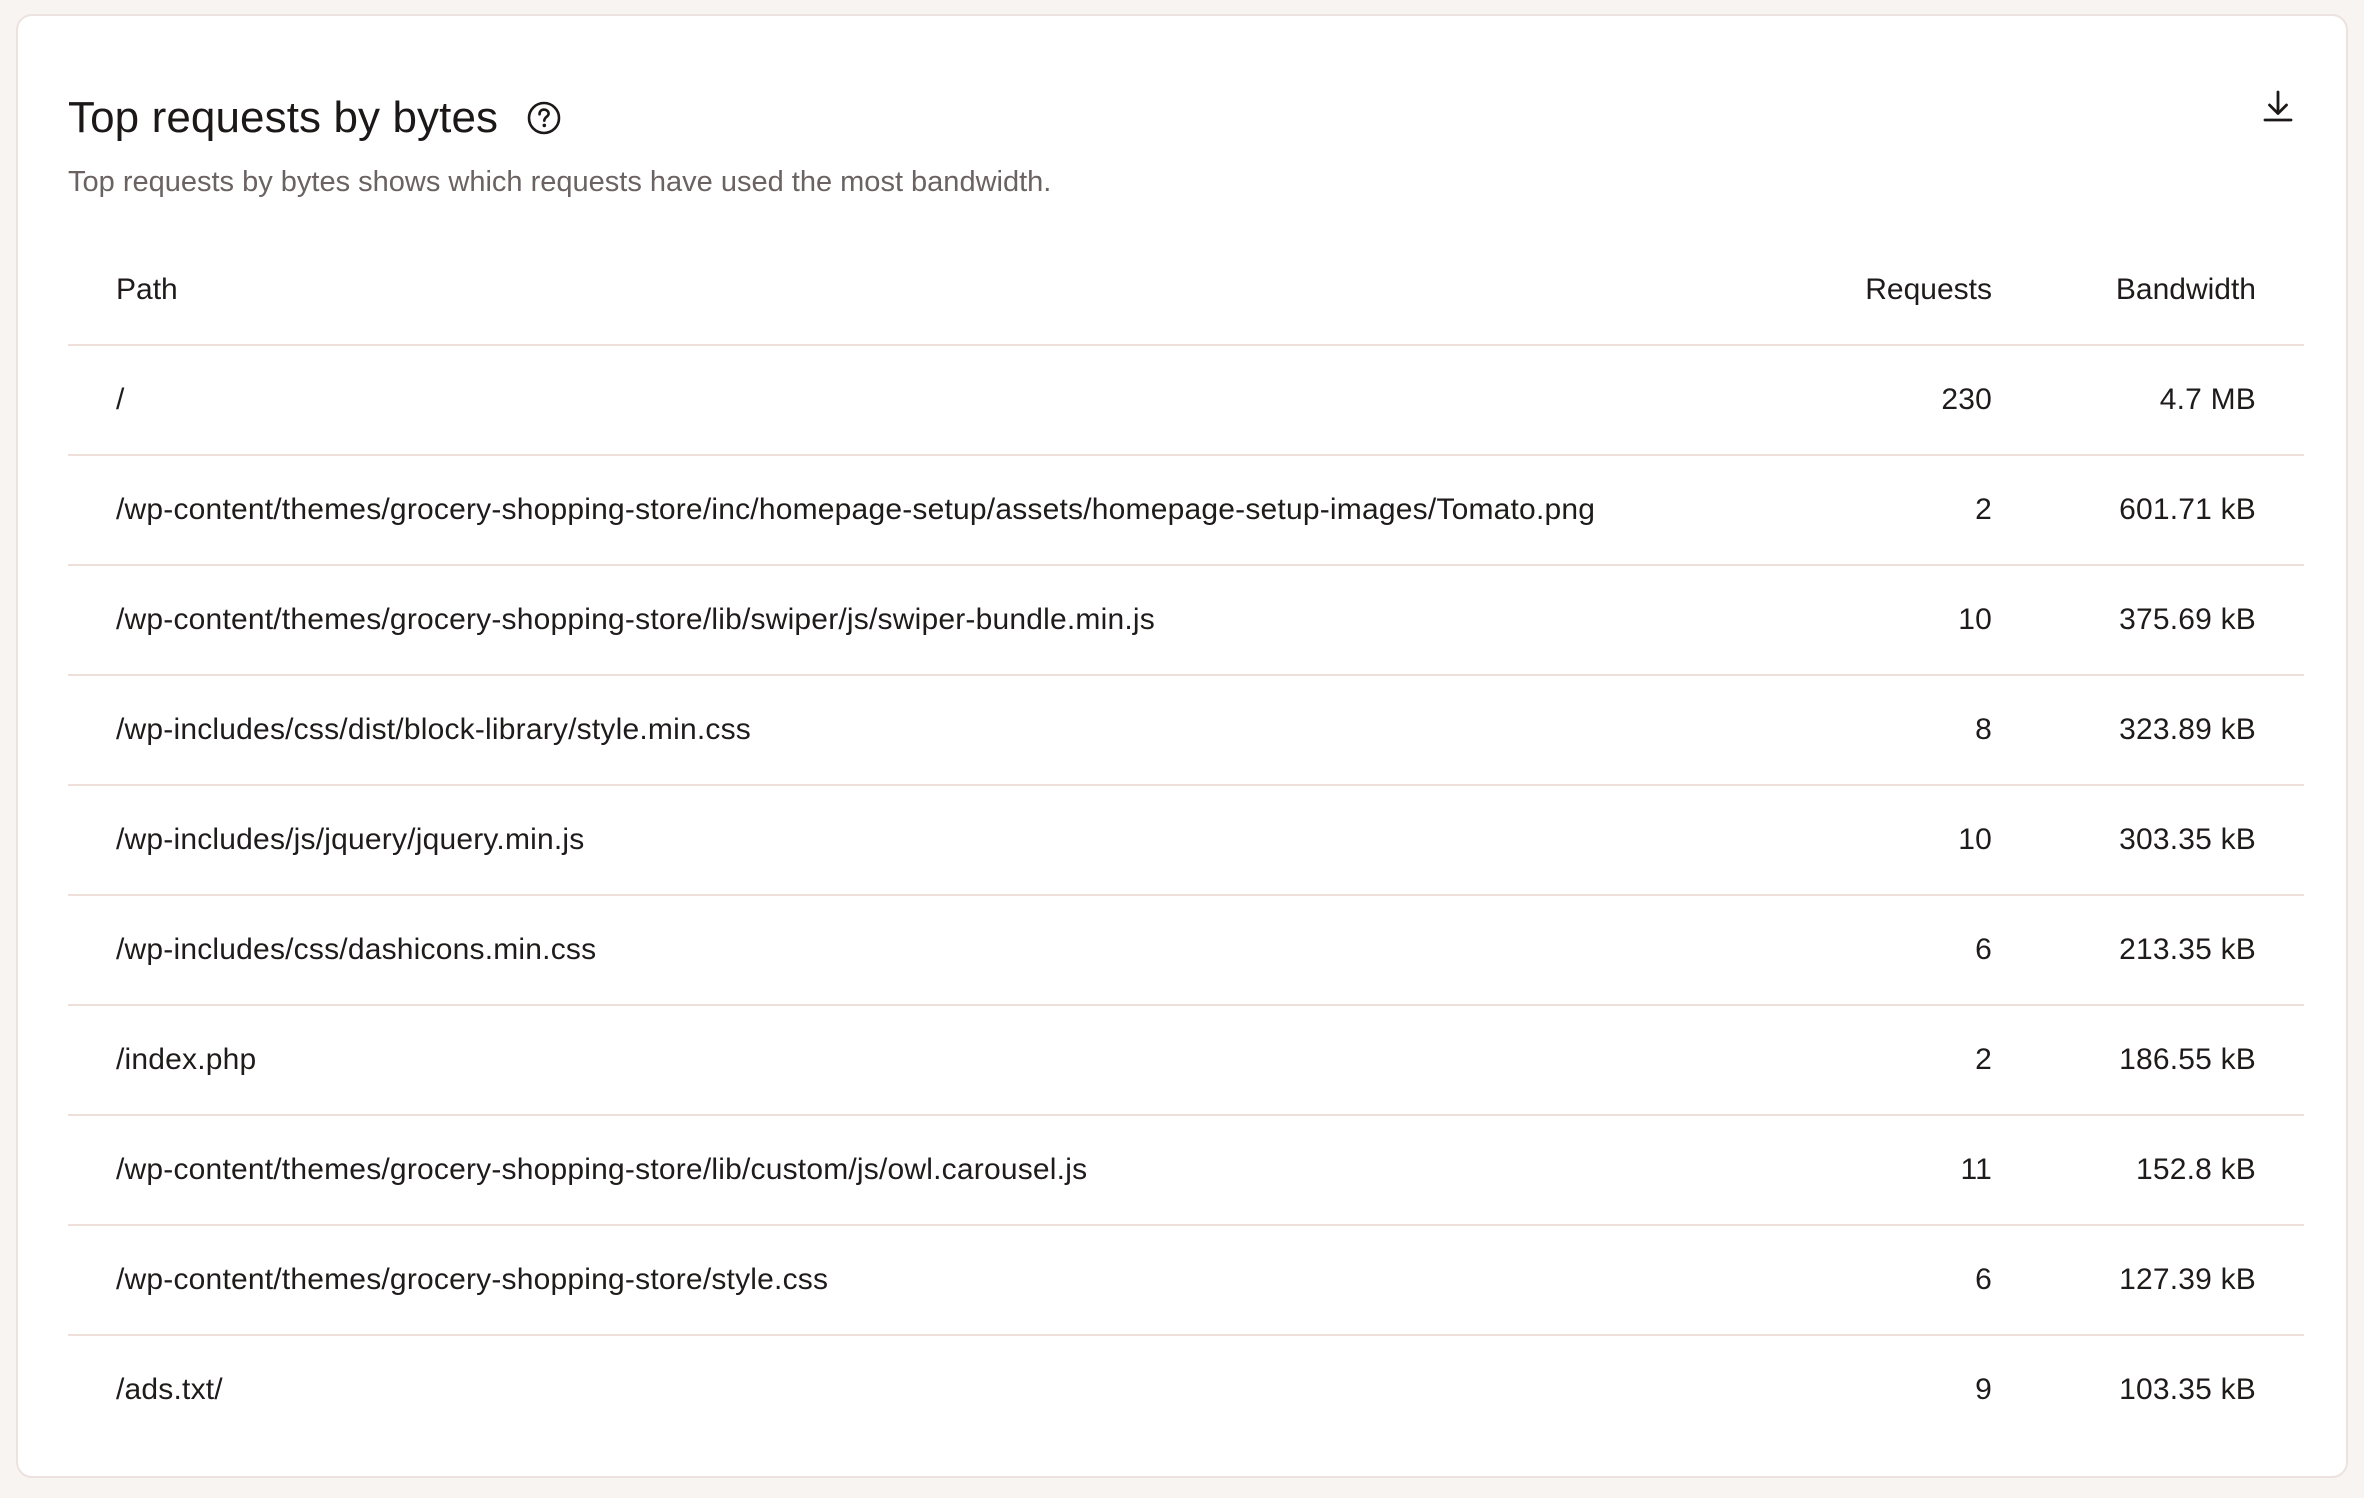 This screenshot has width=2364, height=1498. What do you see at coordinates (870, 840) in the screenshot?
I see `path-cell: /wp-includes/js/jquery/jquery.min.js` at bounding box center [870, 840].